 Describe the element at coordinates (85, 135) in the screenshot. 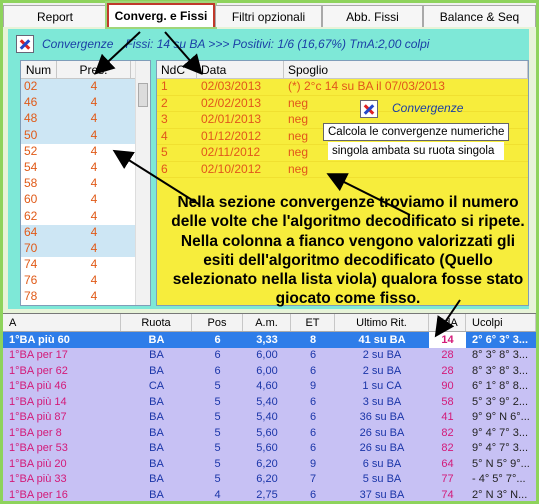

I see `list-item: 50 4` at that location.